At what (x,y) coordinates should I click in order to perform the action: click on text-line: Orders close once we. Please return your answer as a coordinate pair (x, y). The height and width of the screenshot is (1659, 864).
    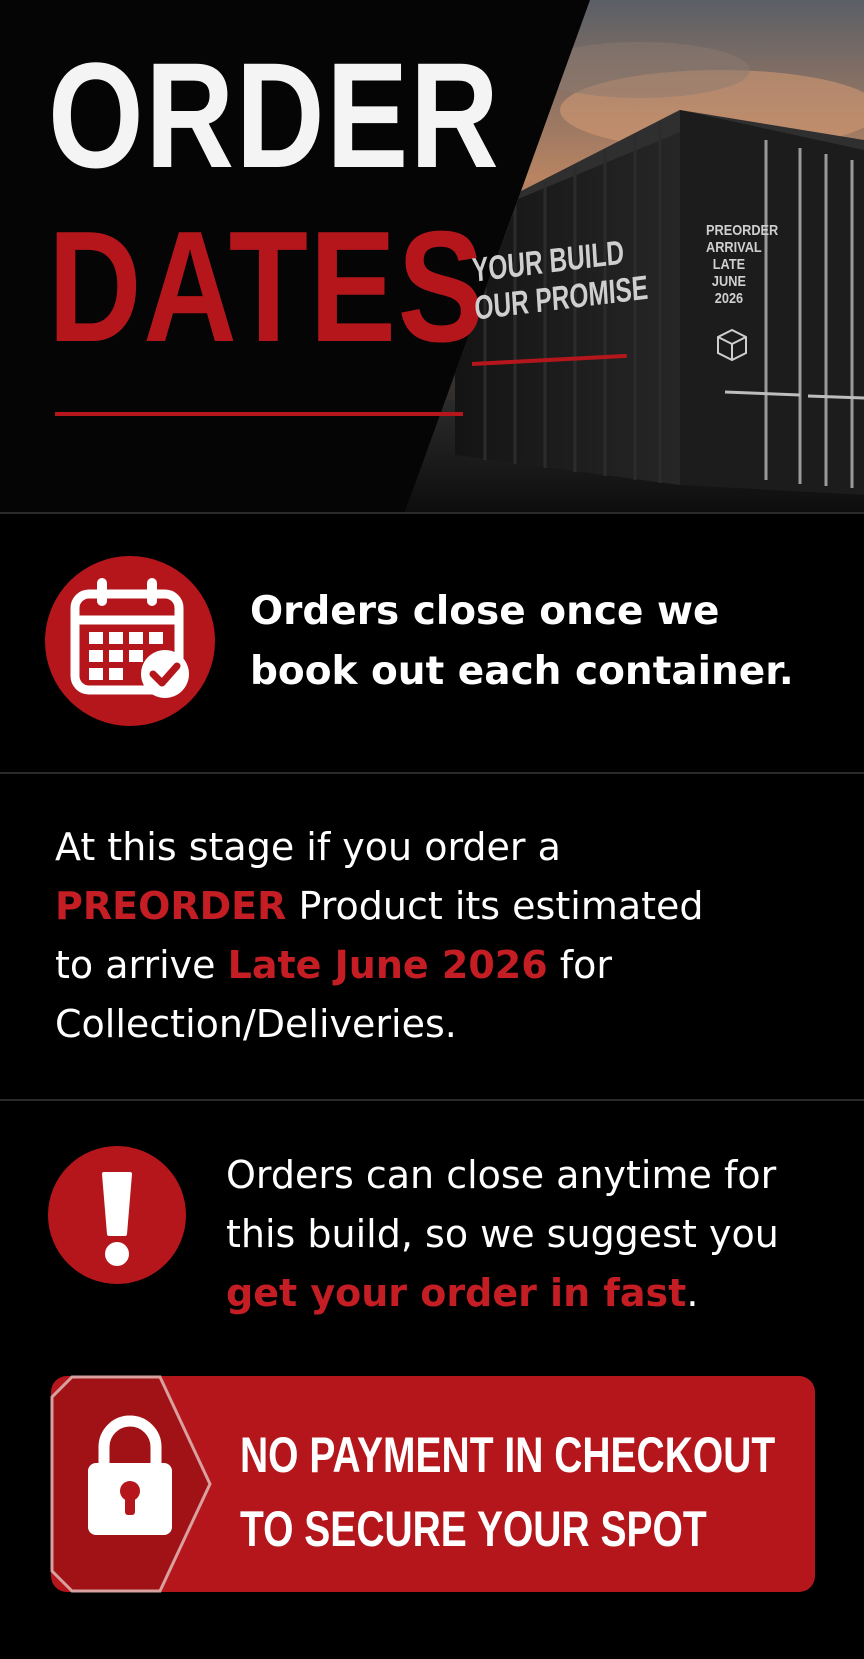
    Looking at the image, I should click on (485, 611).